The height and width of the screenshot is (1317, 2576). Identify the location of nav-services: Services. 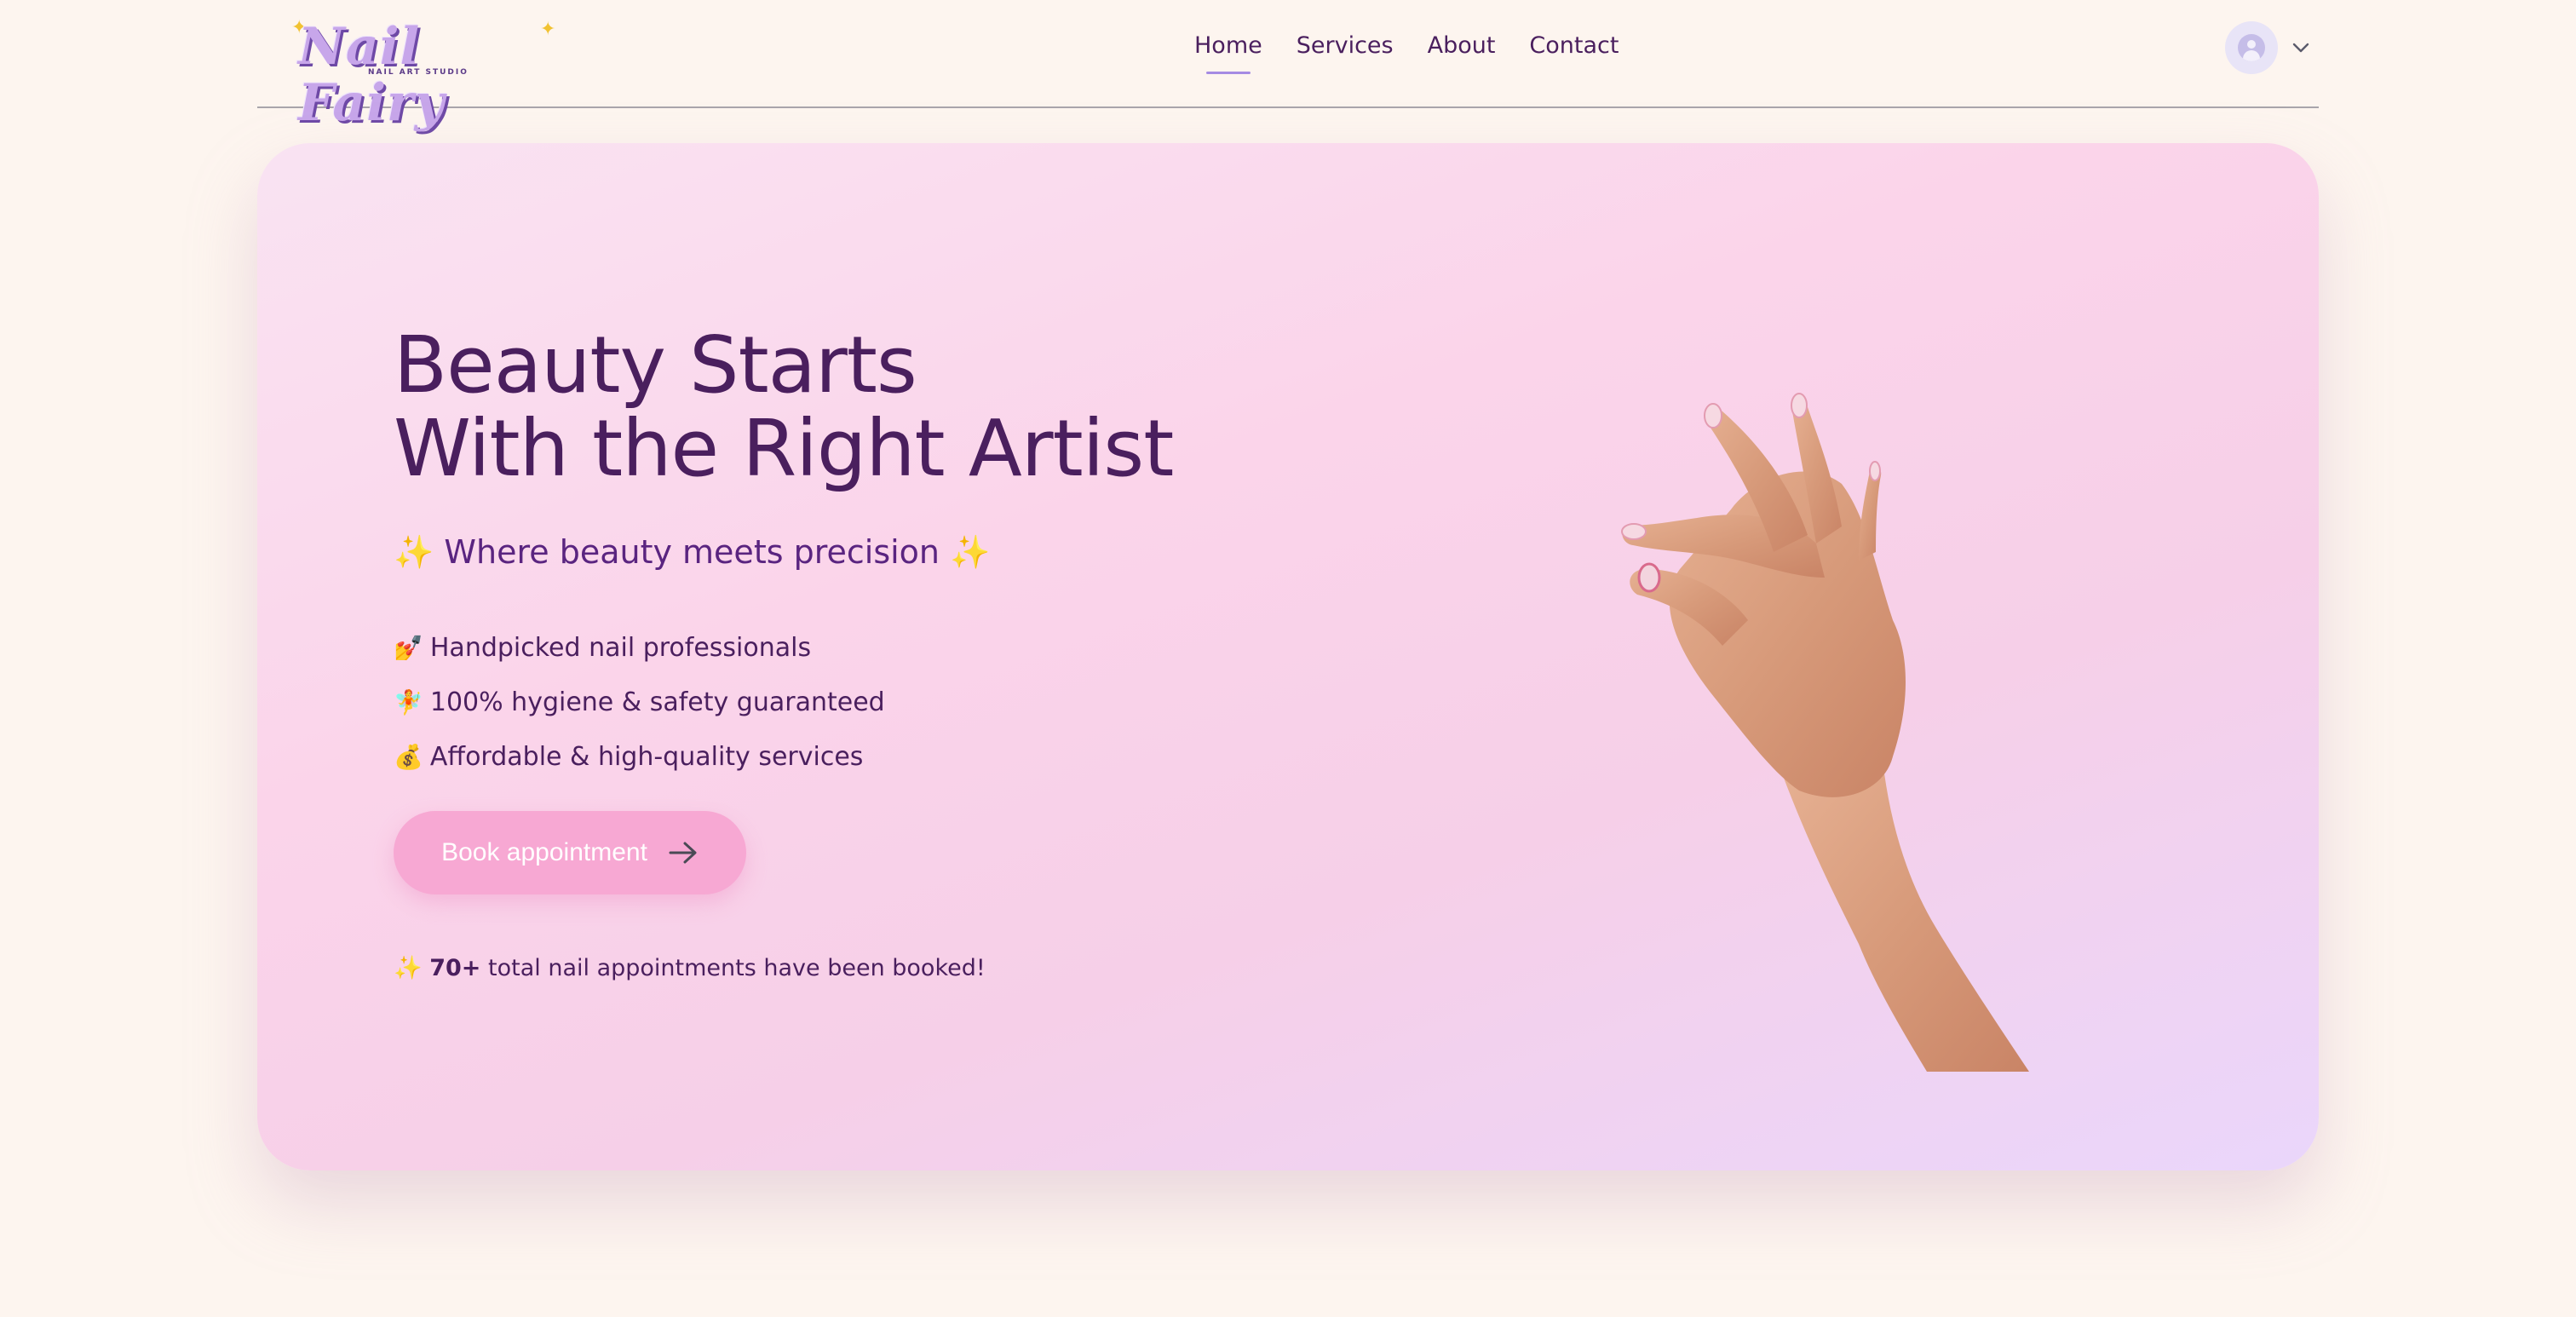
(1346, 48).